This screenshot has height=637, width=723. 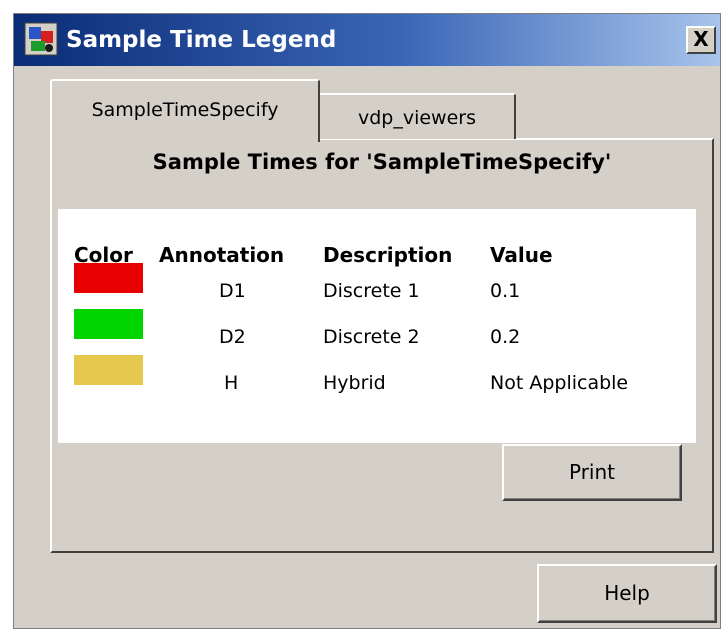 I want to click on simulink-model-icon, so click(x=41, y=39).